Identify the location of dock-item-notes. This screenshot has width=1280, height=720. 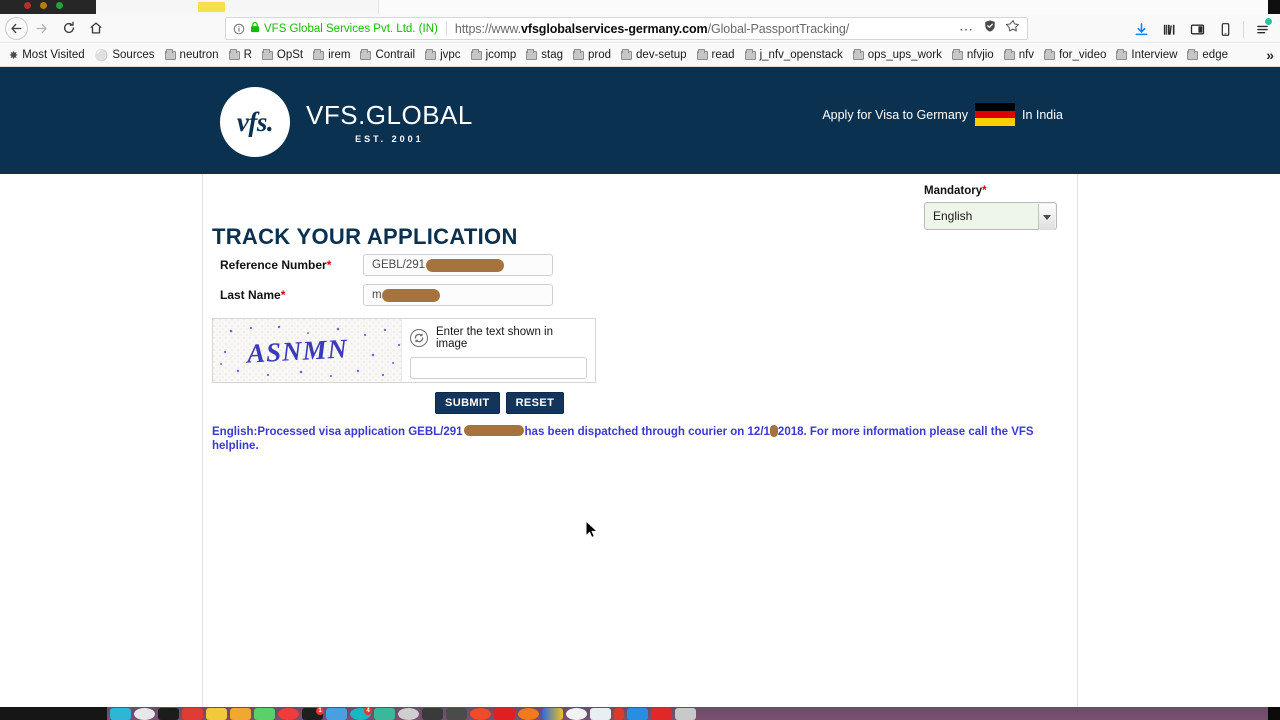
(216, 714).